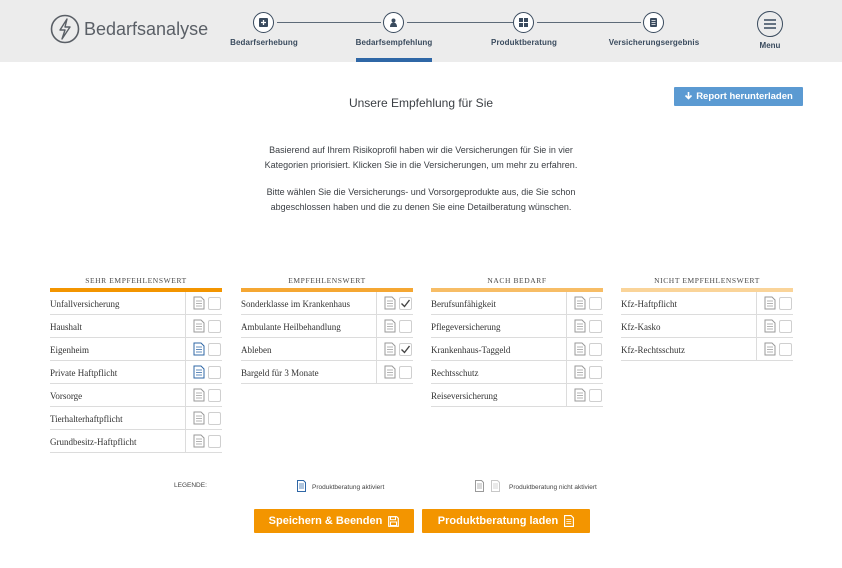 The width and height of the screenshot is (842, 568). What do you see at coordinates (464, 396) in the screenshot?
I see `insurance-name: Reiseversicherung` at bounding box center [464, 396].